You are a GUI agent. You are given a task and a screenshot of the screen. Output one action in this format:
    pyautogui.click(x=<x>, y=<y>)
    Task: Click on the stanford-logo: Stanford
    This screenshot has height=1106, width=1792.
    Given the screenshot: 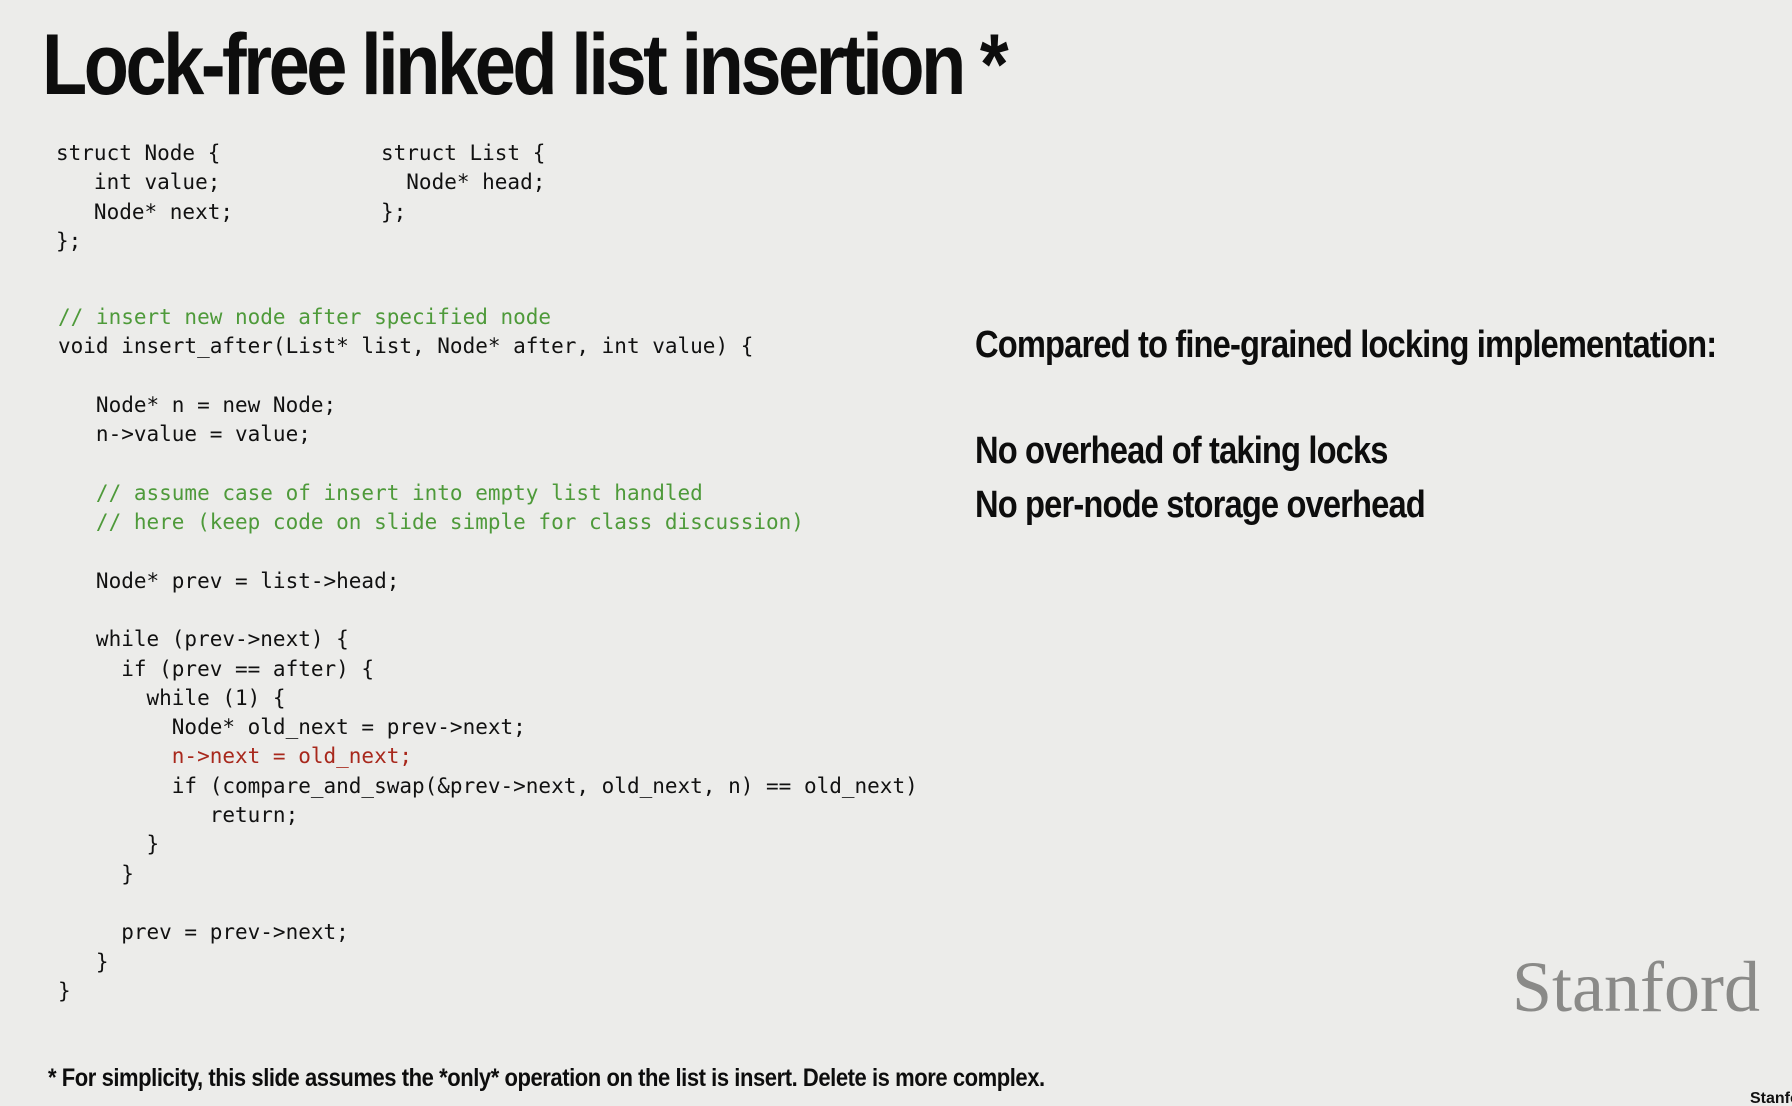 What is the action you would take?
    pyautogui.click(x=1636, y=987)
    